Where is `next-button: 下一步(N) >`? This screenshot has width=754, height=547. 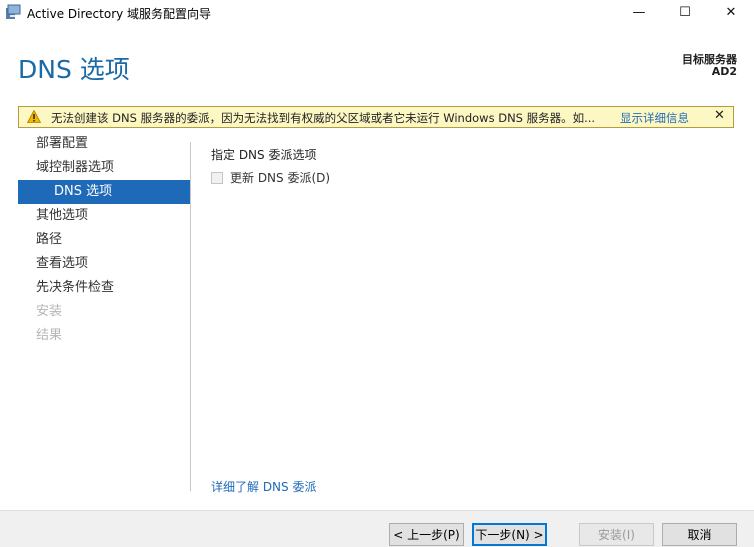 next-button: 下一步(N) > is located at coordinates (509, 534).